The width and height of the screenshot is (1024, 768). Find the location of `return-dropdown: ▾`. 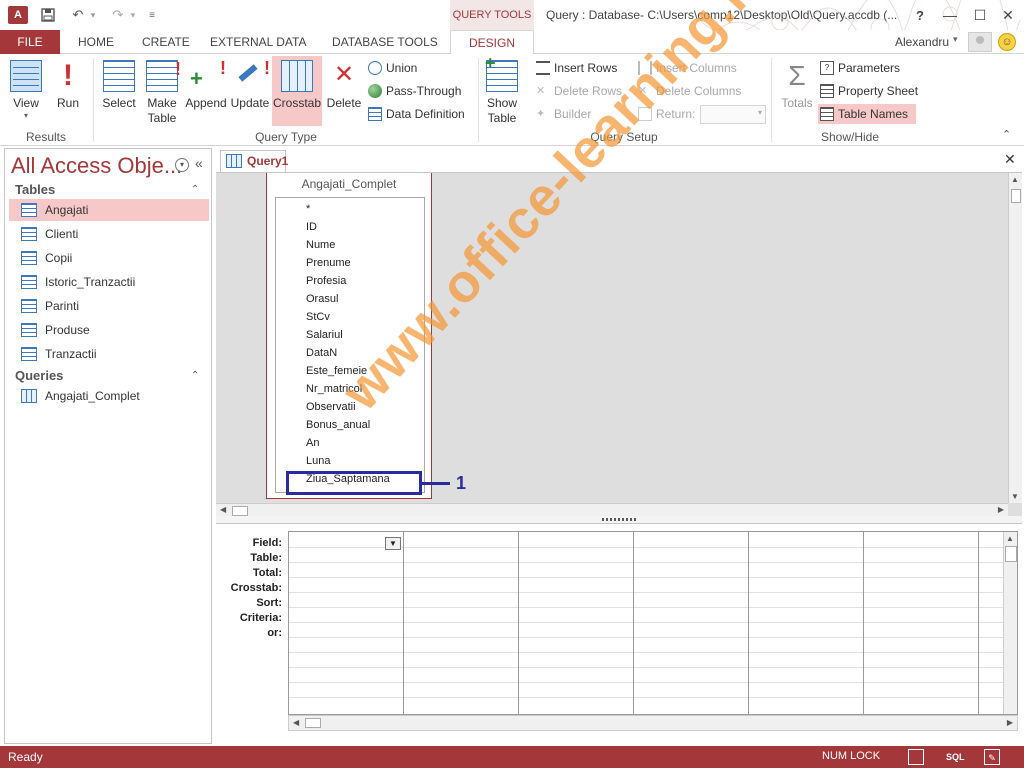

return-dropdown: ▾ is located at coordinates (733, 114).